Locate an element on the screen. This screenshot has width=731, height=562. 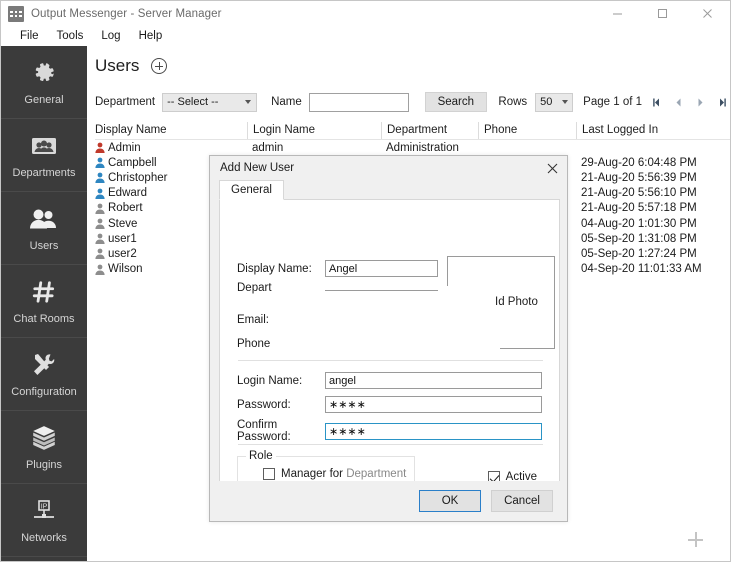
display-name-input is located at coordinates (381, 268).